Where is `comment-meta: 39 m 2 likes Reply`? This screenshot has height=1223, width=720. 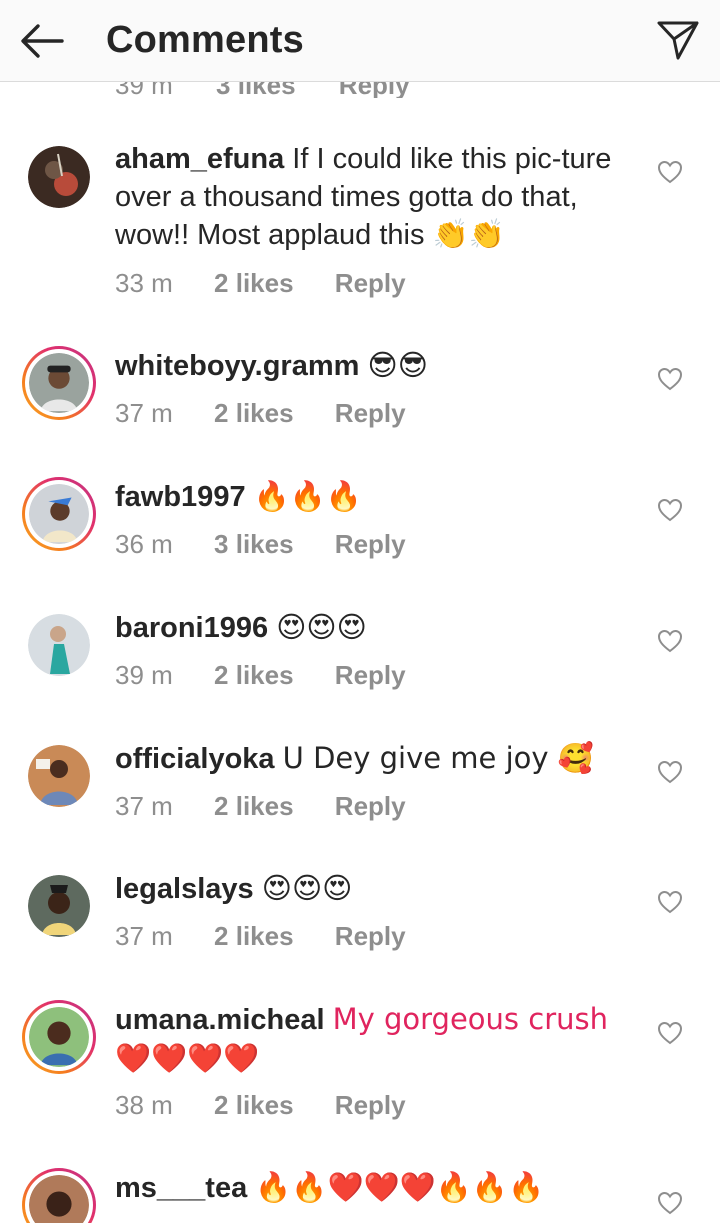
comment-meta: 39 m 2 likes Reply is located at coordinates (260, 675).